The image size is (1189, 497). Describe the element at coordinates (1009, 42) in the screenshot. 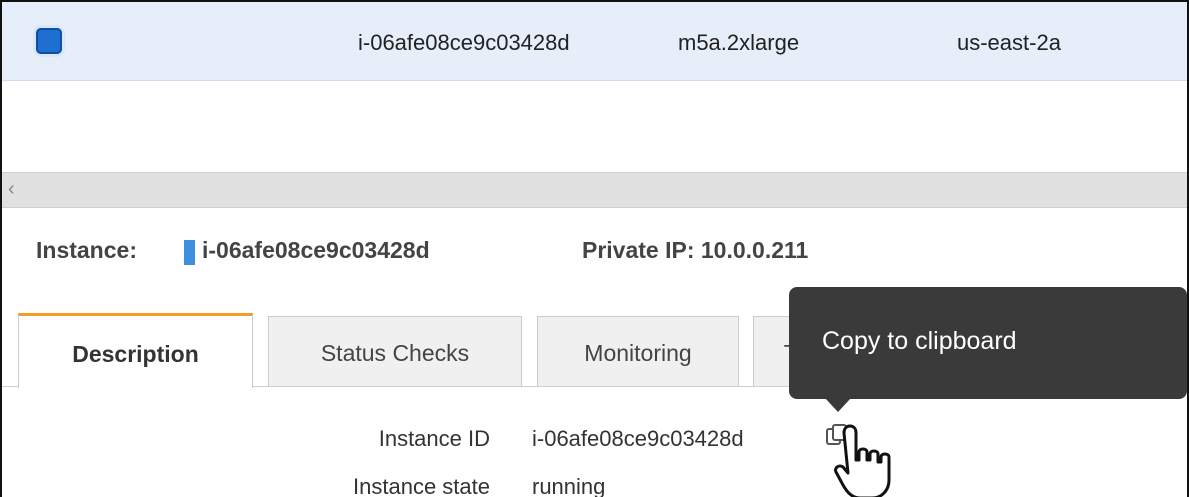

I see `cell-availability-zone: us-east-2a` at that location.